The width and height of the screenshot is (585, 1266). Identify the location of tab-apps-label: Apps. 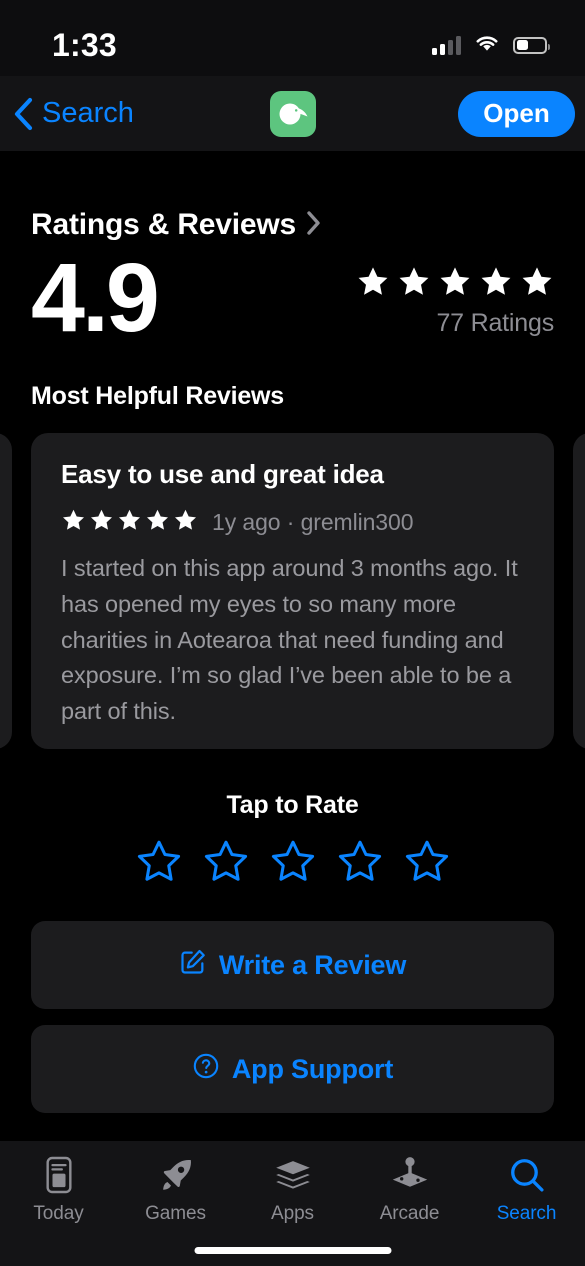
(292, 1213).